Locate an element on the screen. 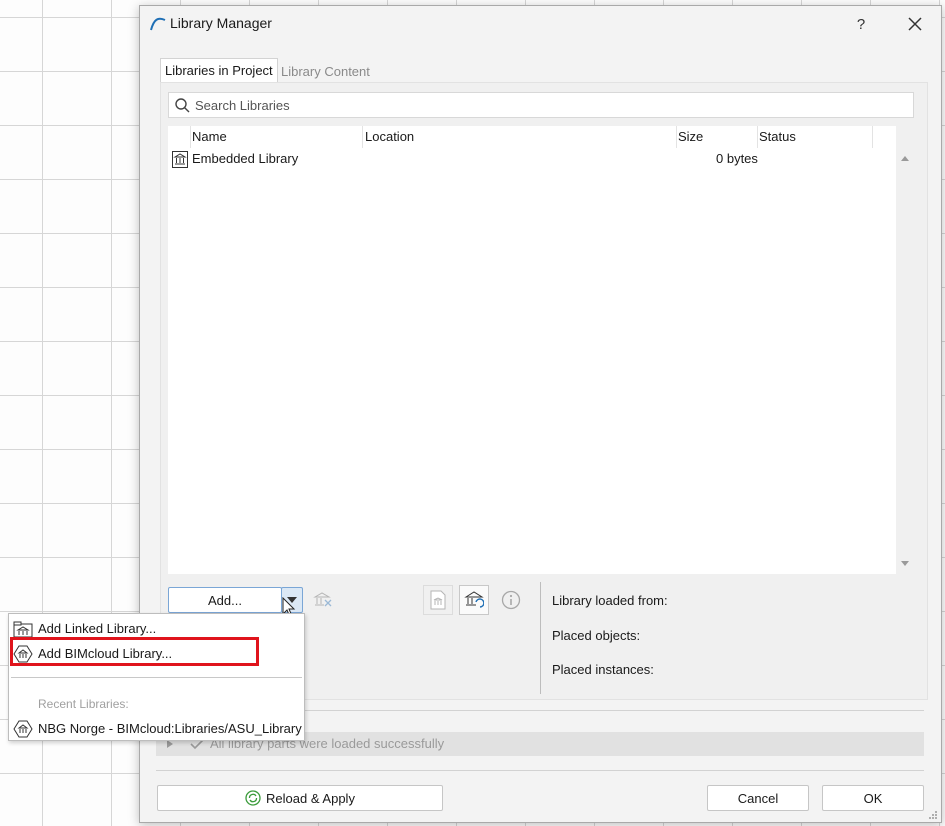 The height and width of the screenshot is (826, 945). library-document-icon is located at coordinates (438, 600).